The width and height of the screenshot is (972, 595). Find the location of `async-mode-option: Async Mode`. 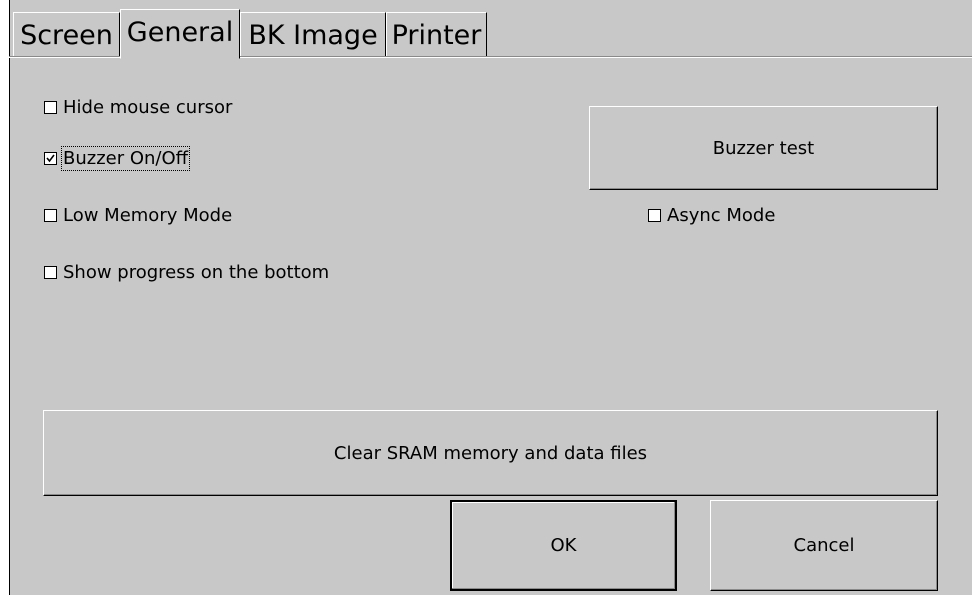

async-mode-option: Async Mode is located at coordinates (711, 215).